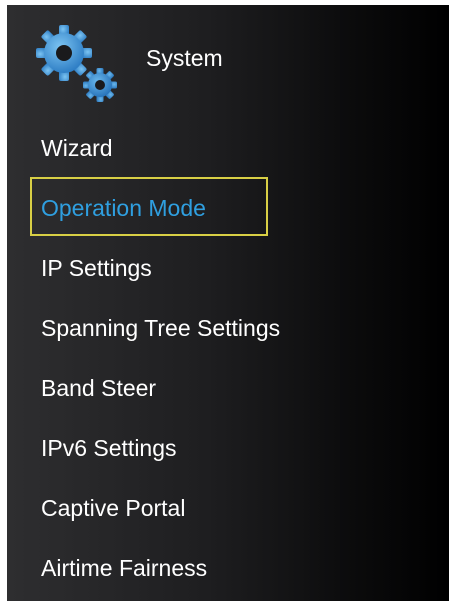 The height and width of the screenshot is (601, 456). What do you see at coordinates (113, 508) in the screenshot?
I see `sidebar-item-captive-portal: Captive Portal` at bounding box center [113, 508].